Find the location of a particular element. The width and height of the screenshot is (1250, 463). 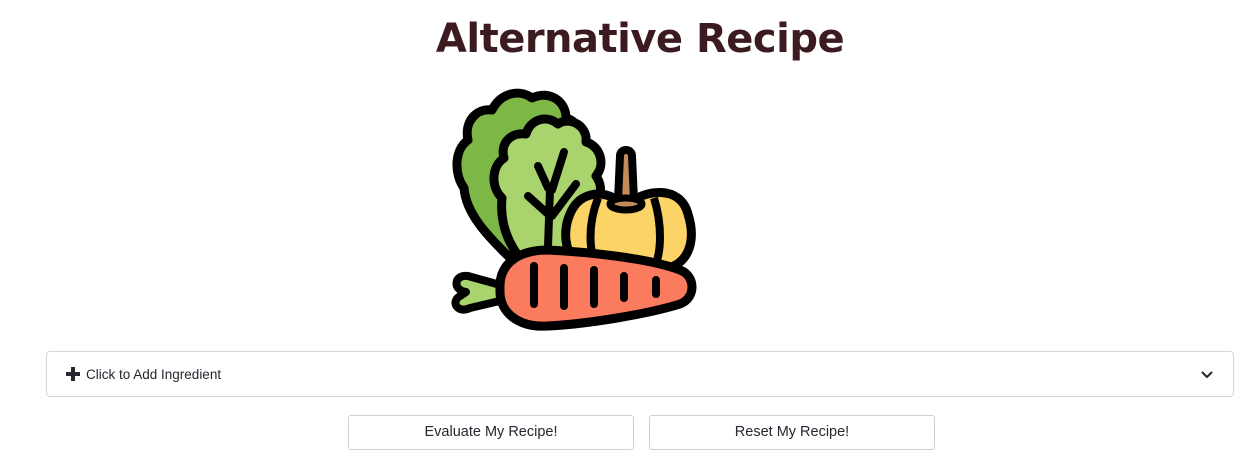

evaluate-recipe-button: Evaluate My Recipe! is located at coordinates (491, 432).